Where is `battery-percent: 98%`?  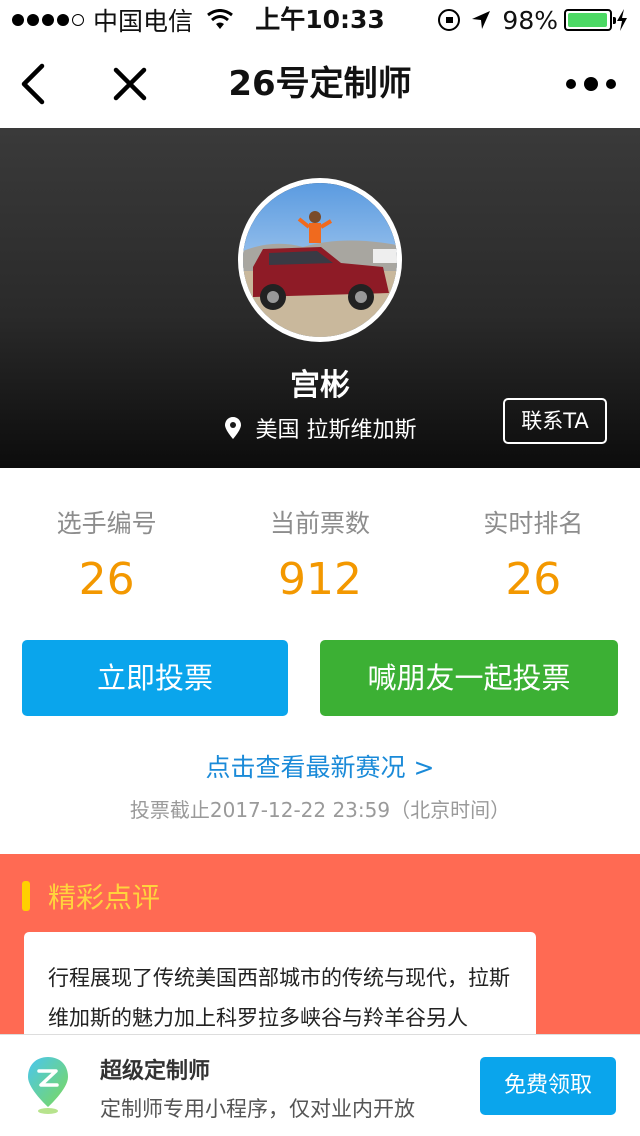 battery-percent: 98% is located at coordinates (530, 20).